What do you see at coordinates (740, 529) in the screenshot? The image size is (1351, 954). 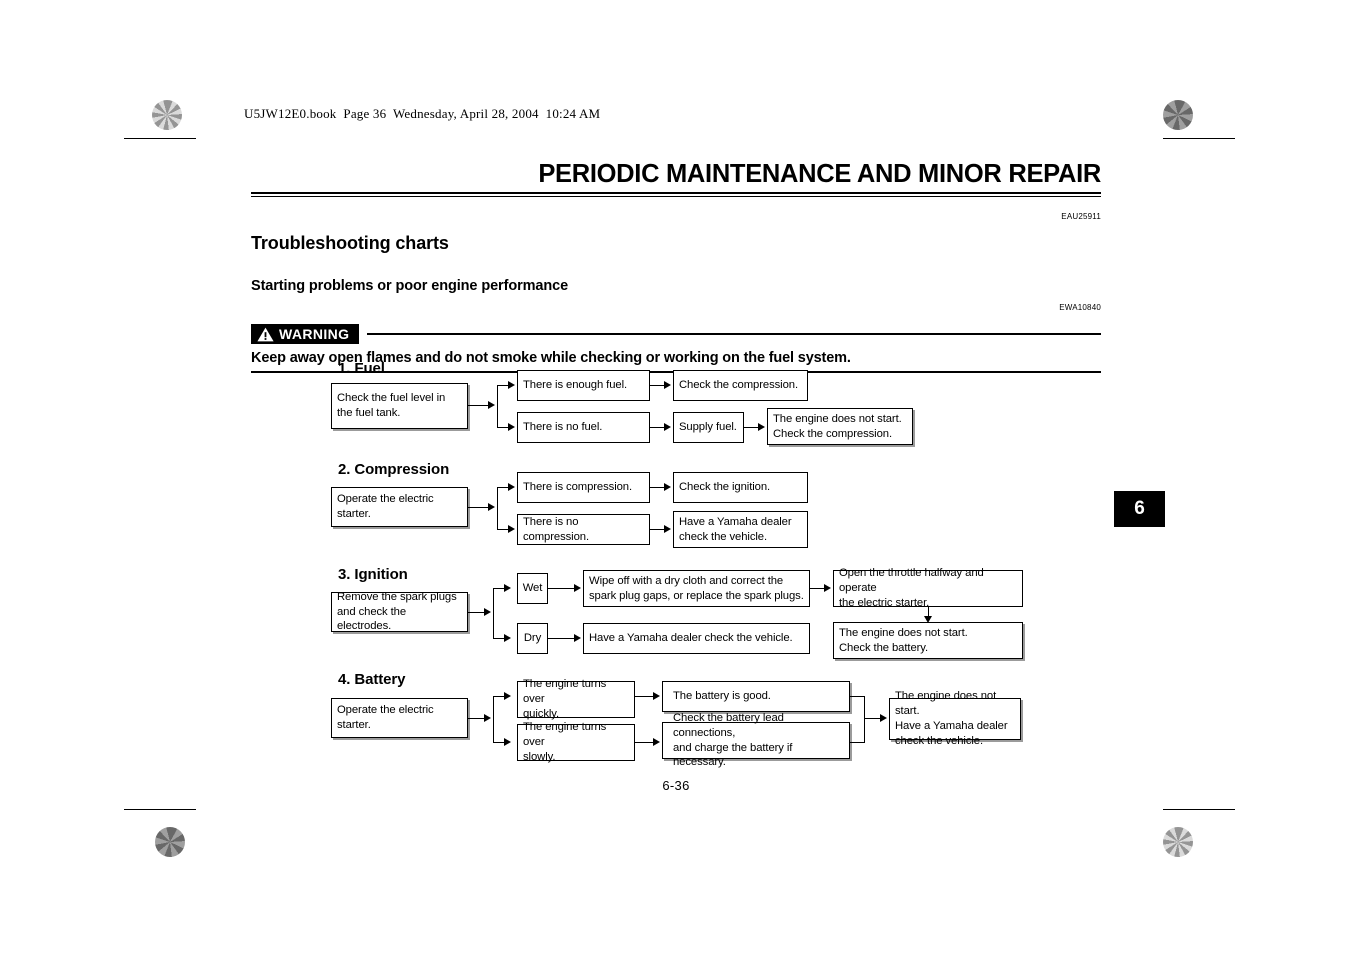 I see `flowchart-compression-branch-2-step-1: Have a Yamaha dealer check the vehicle.` at bounding box center [740, 529].